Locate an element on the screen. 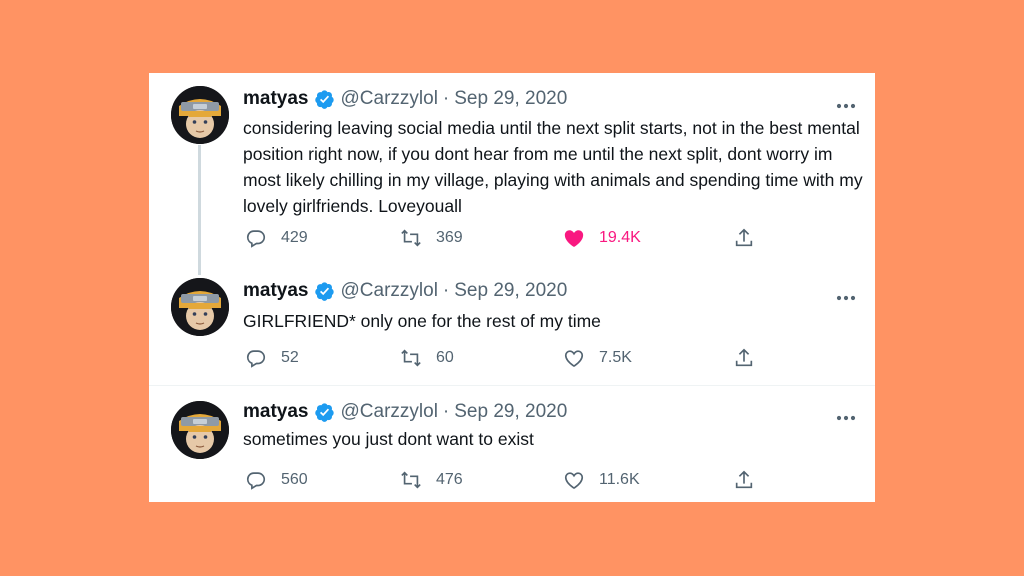  like-button: 11.6K is located at coordinates (601, 480).